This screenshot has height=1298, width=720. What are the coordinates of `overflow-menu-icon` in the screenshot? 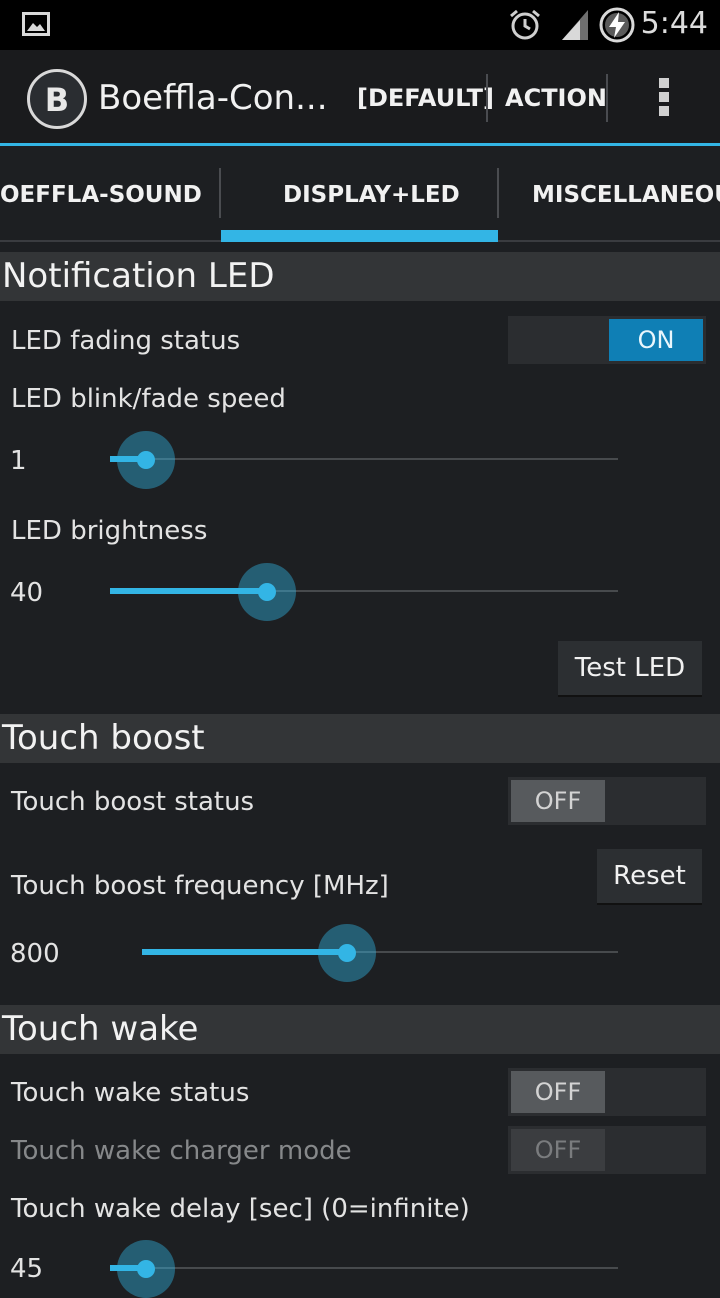 It's located at (664, 99).